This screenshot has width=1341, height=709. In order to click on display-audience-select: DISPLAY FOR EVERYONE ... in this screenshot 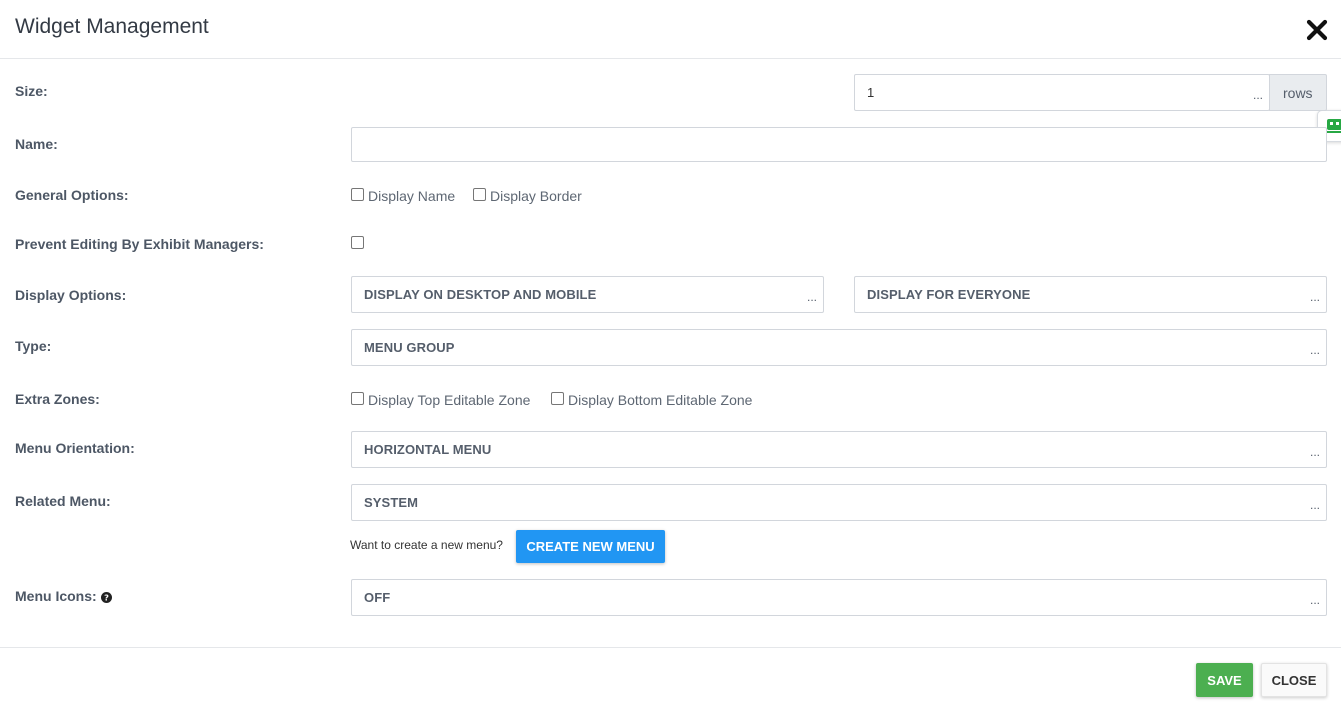, I will do `click(1090, 294)`.